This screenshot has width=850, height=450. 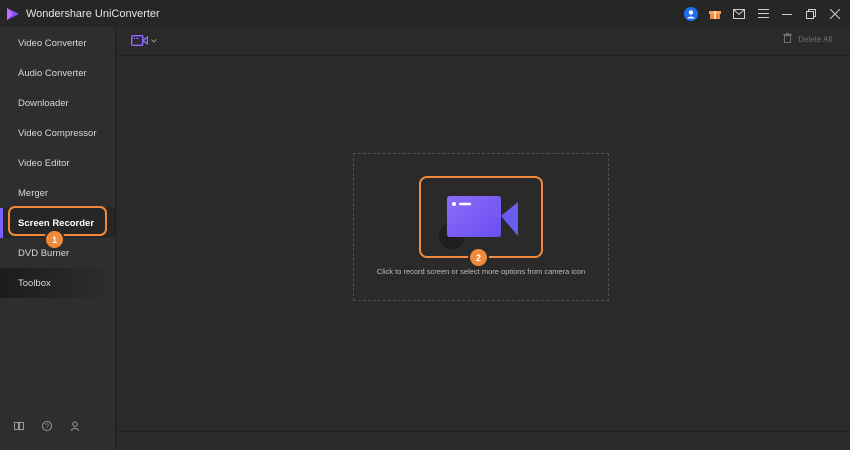 I want to click on toolbar: Delete All, so click(x=483, y=41).